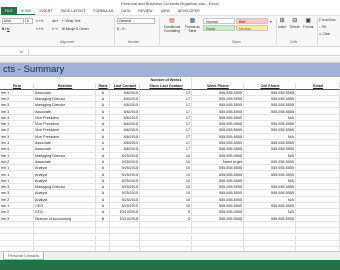 The image size is (340, 270). What do you see at coordinates (24, 256) in the screenshot?
I see `tab-personal-contacts: Personal Contacts` at bounding box center [24, 256].